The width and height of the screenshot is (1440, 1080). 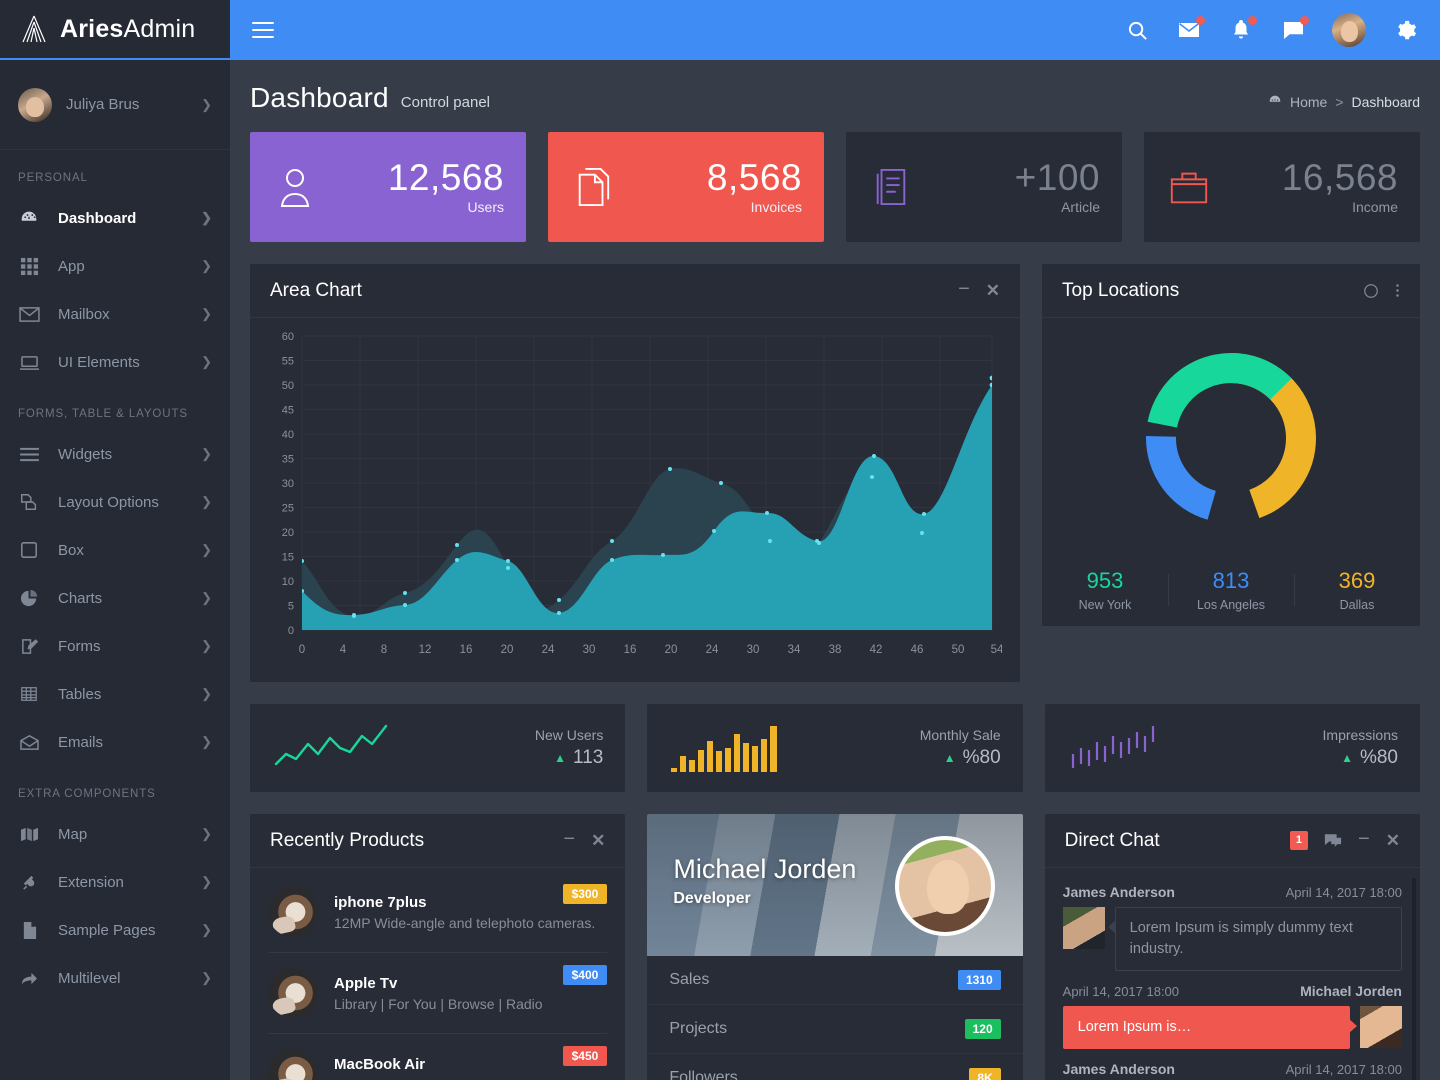 I want to click on product-thumb, so click(x=293, y=993).